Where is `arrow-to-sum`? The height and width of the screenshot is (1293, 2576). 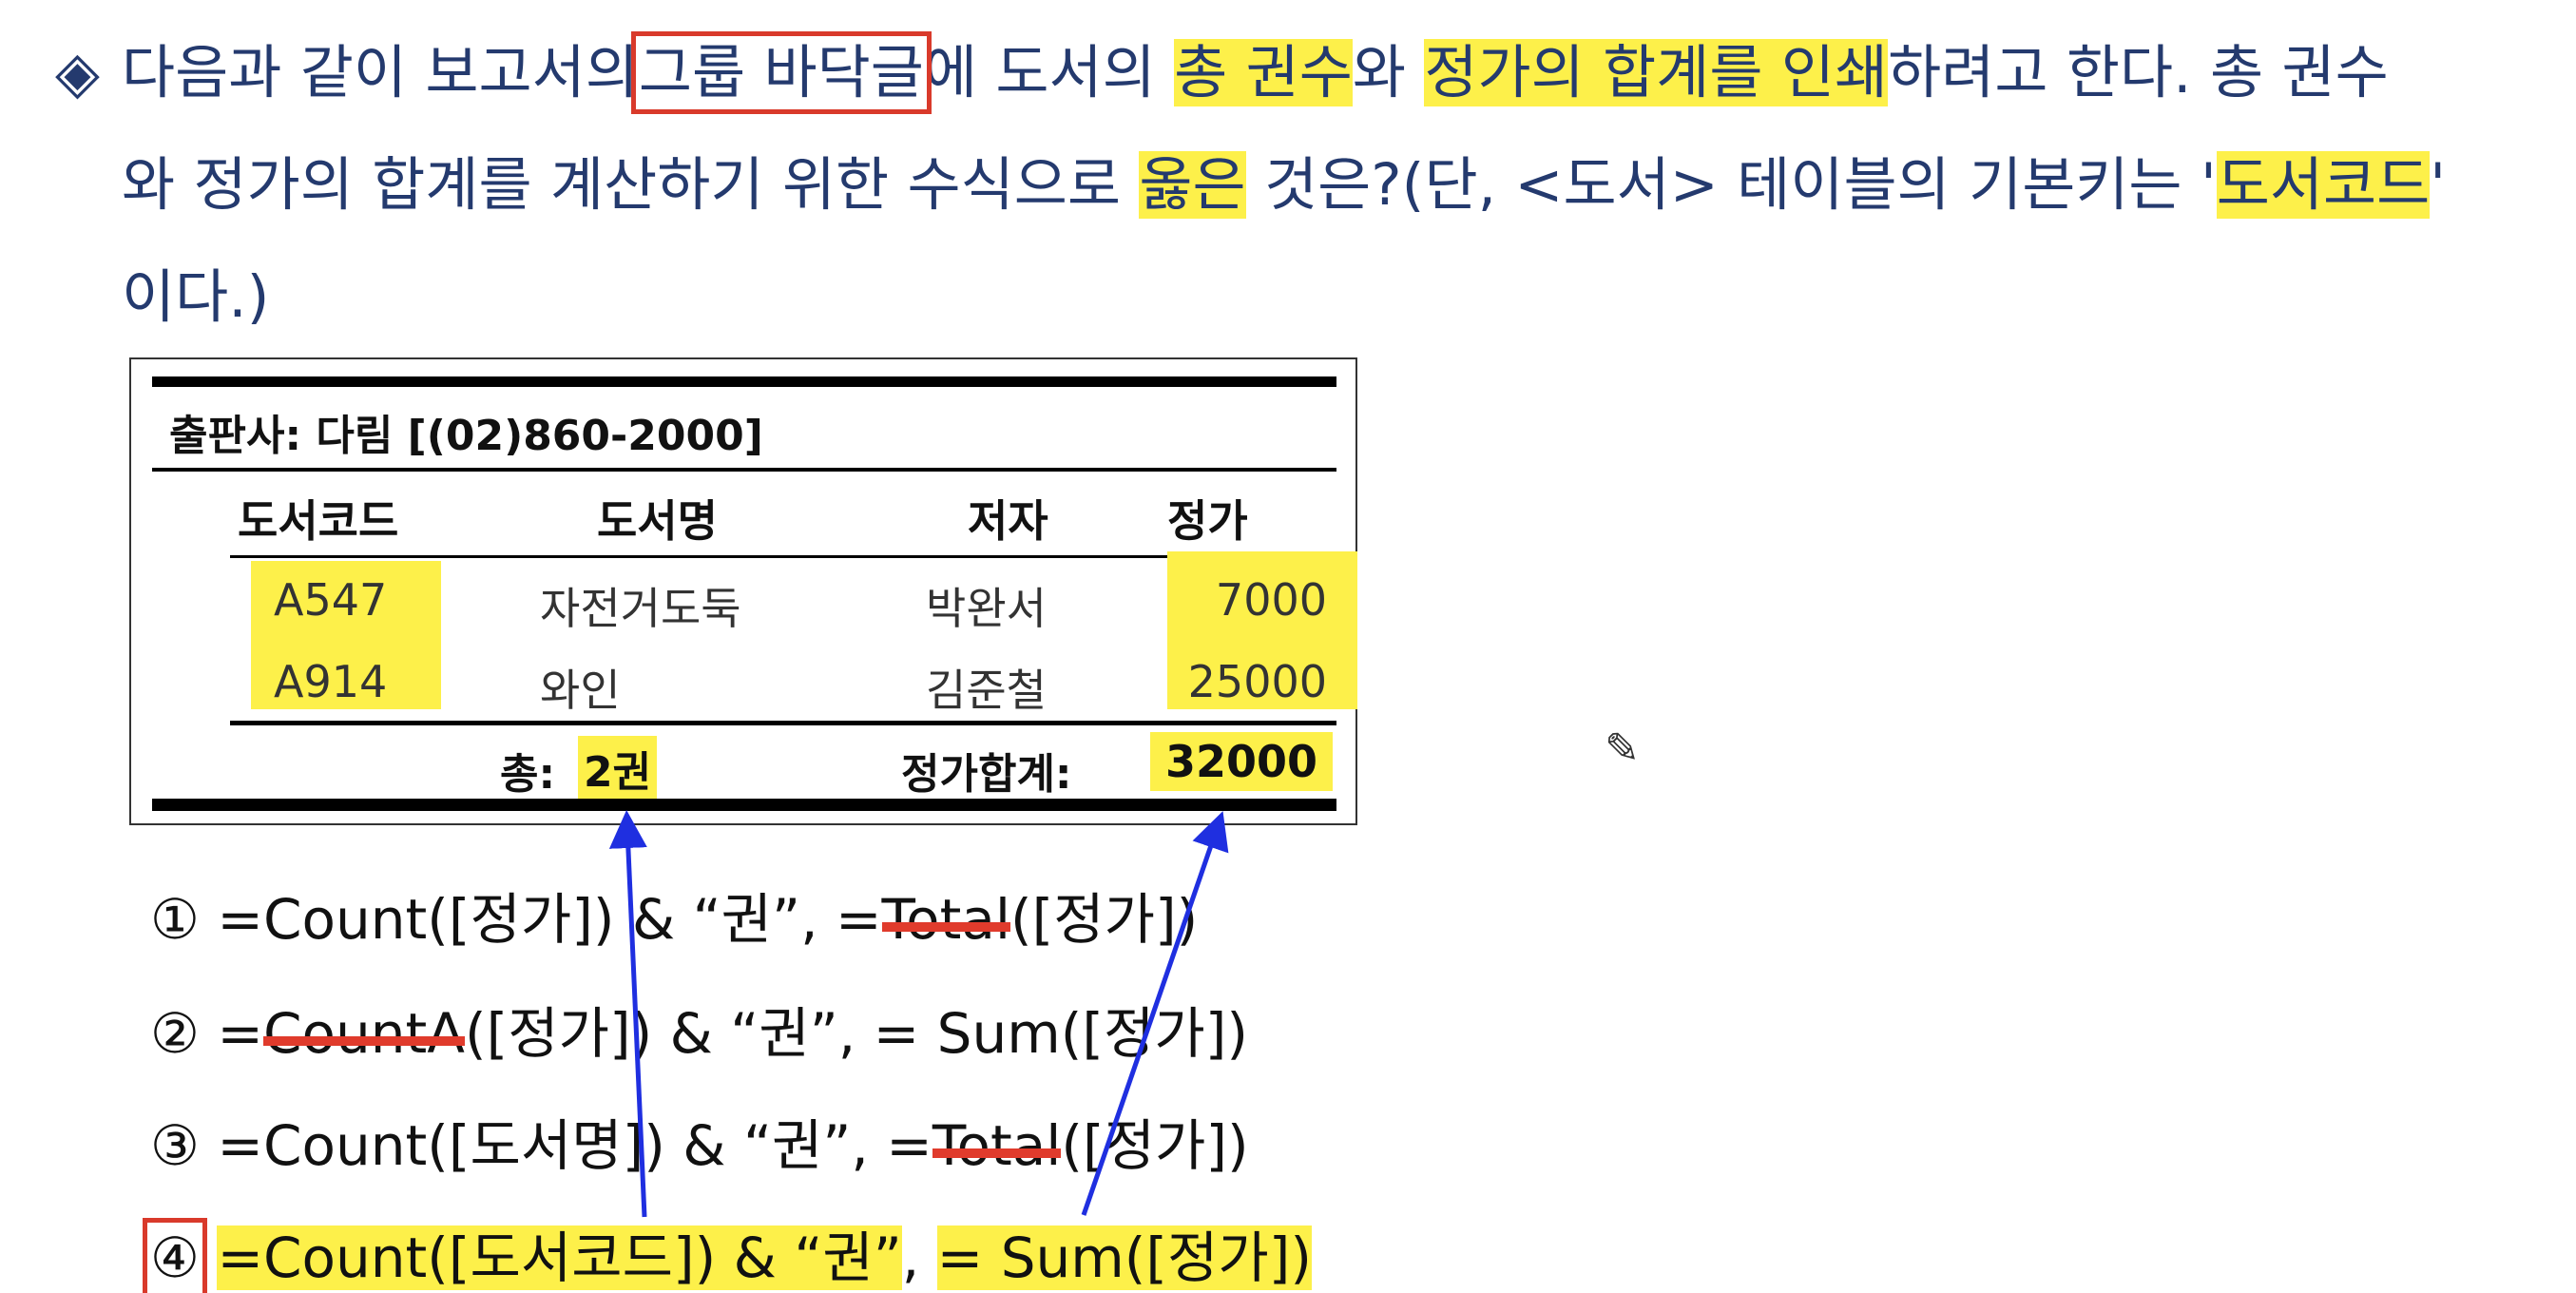
arrow-to-sum is located at coordinates (1155, 1013).